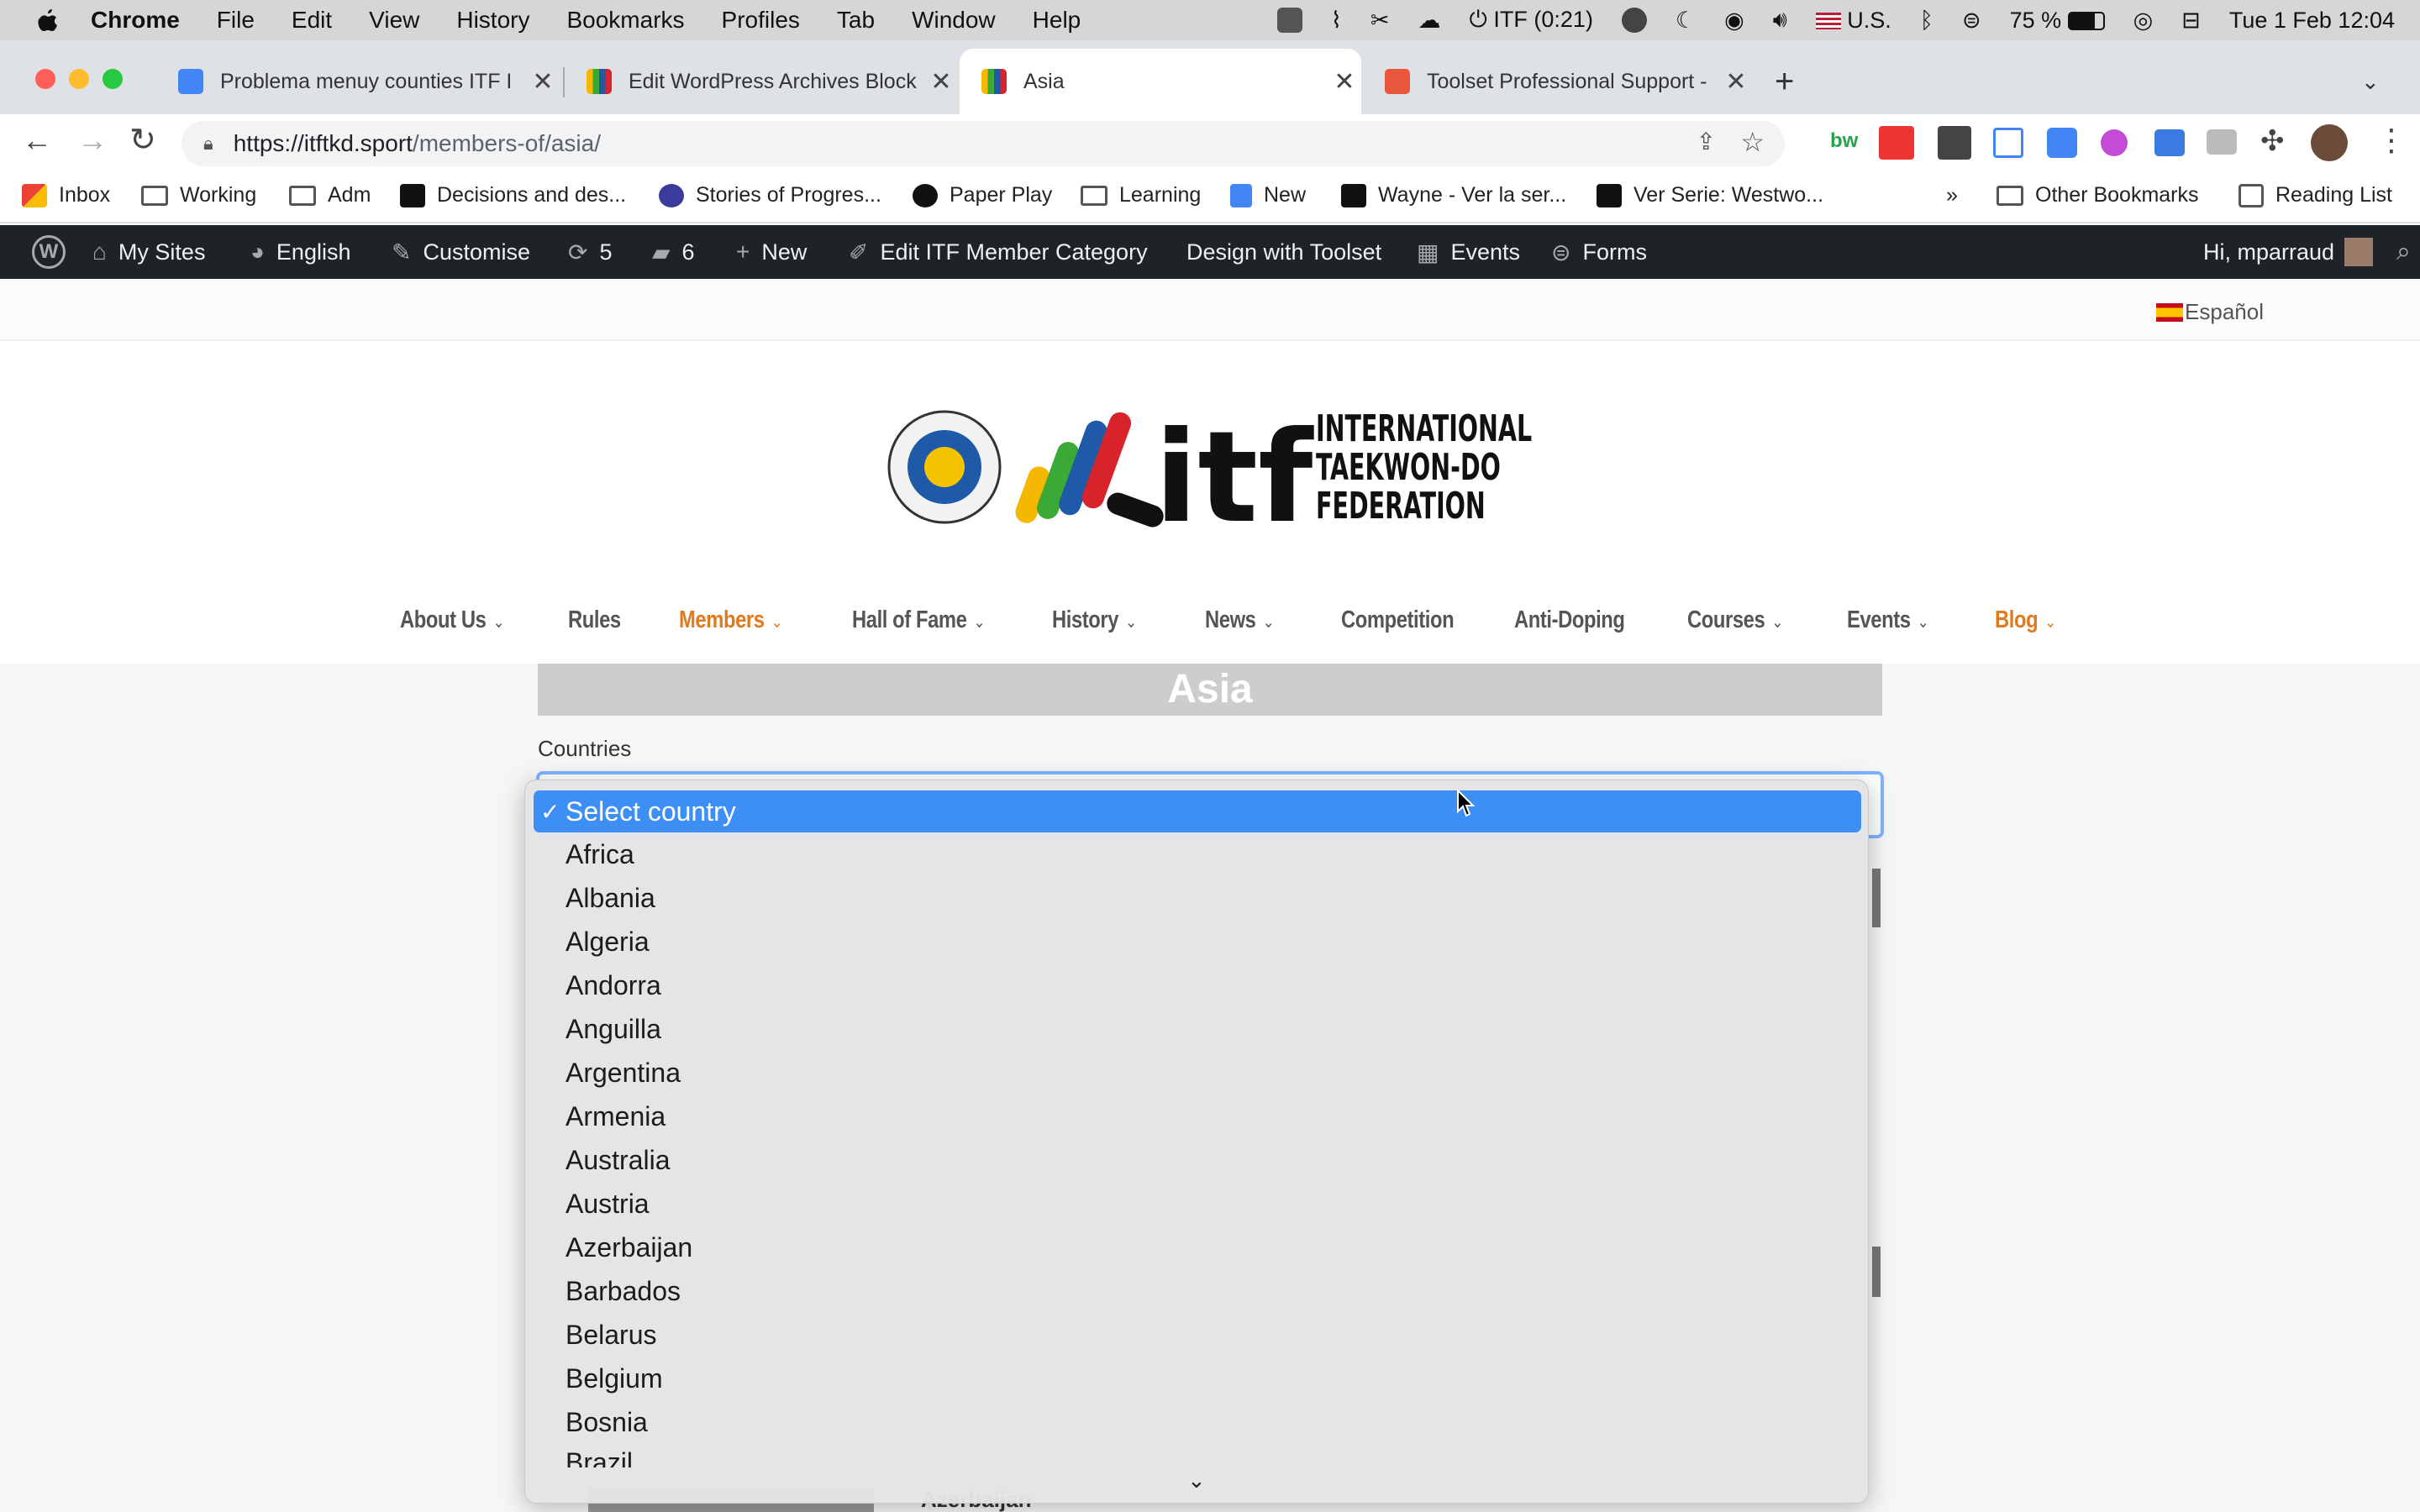 This screenshot has width=2420, height=1512. What do you see at coordinates (954, 20) in the screenshot?
I see `menu-window: Window` at bounding box center [954, 20].